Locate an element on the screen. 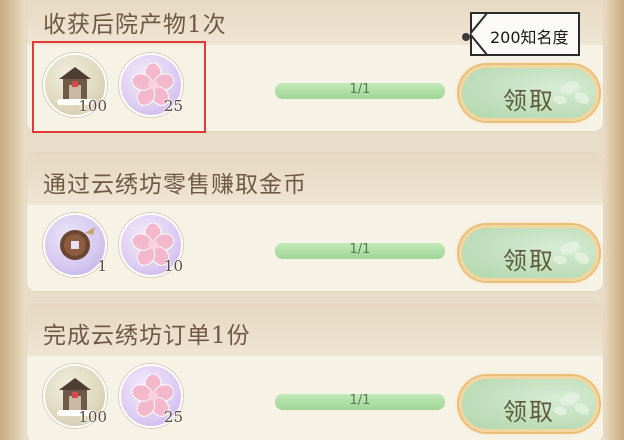  left-frame is located at coordinates (12, 220).